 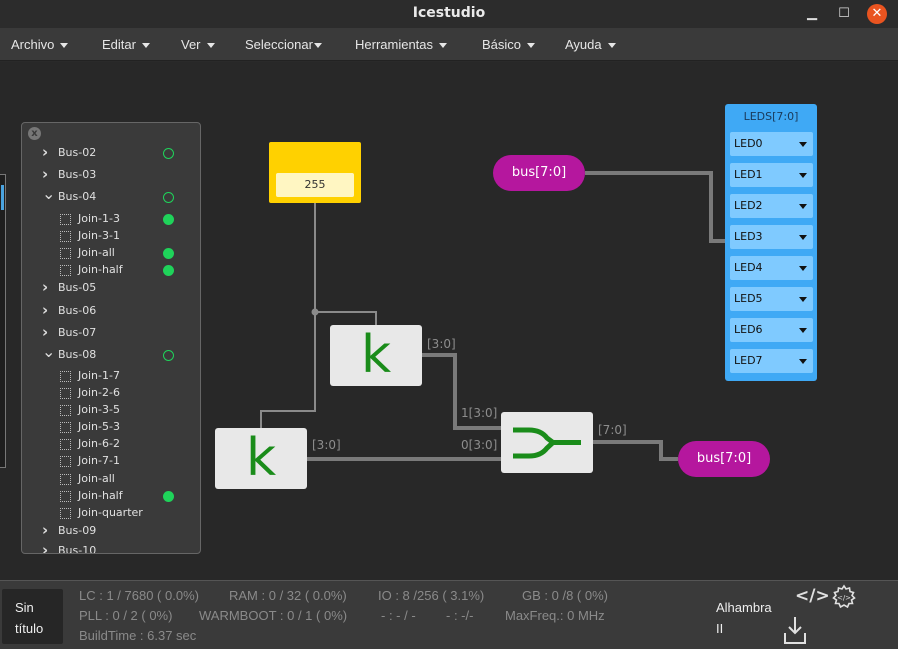 I want to click on collection-block-item: Join-2-6, so click(x=104, y=393).